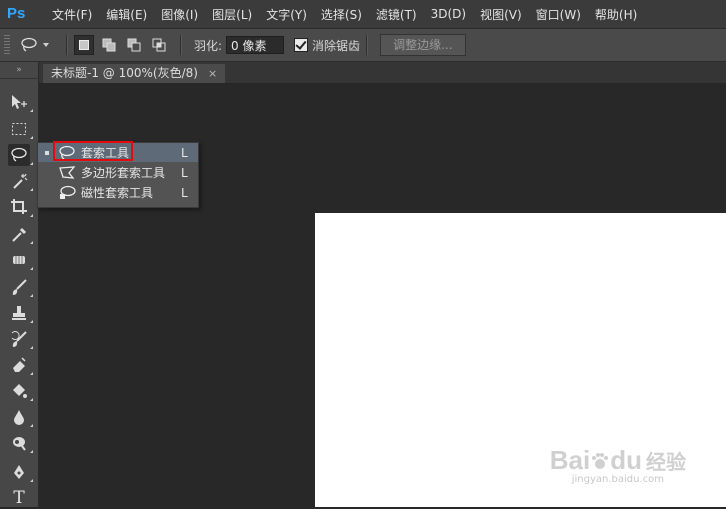 The image size is (726, 509). I want to click on tool-preset-picker, so click(35, 45).